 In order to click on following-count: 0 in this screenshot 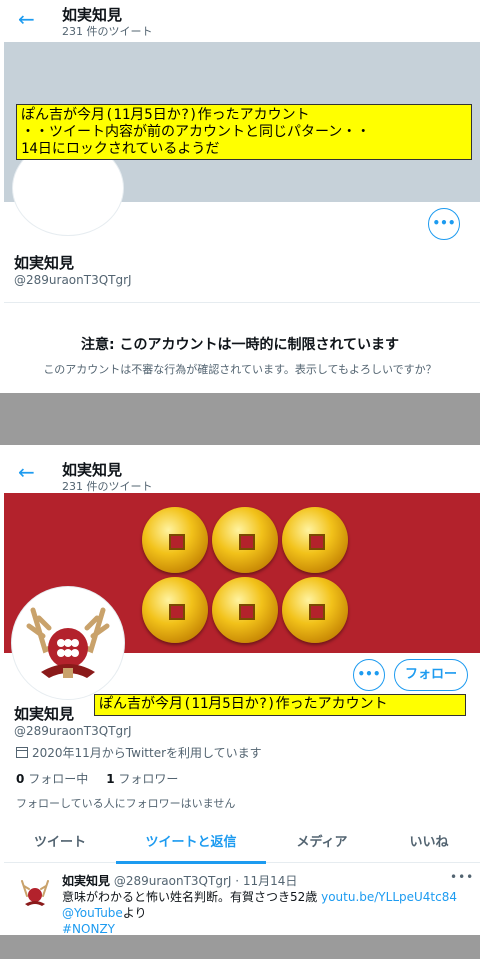, I will do `click(20, 779)`.